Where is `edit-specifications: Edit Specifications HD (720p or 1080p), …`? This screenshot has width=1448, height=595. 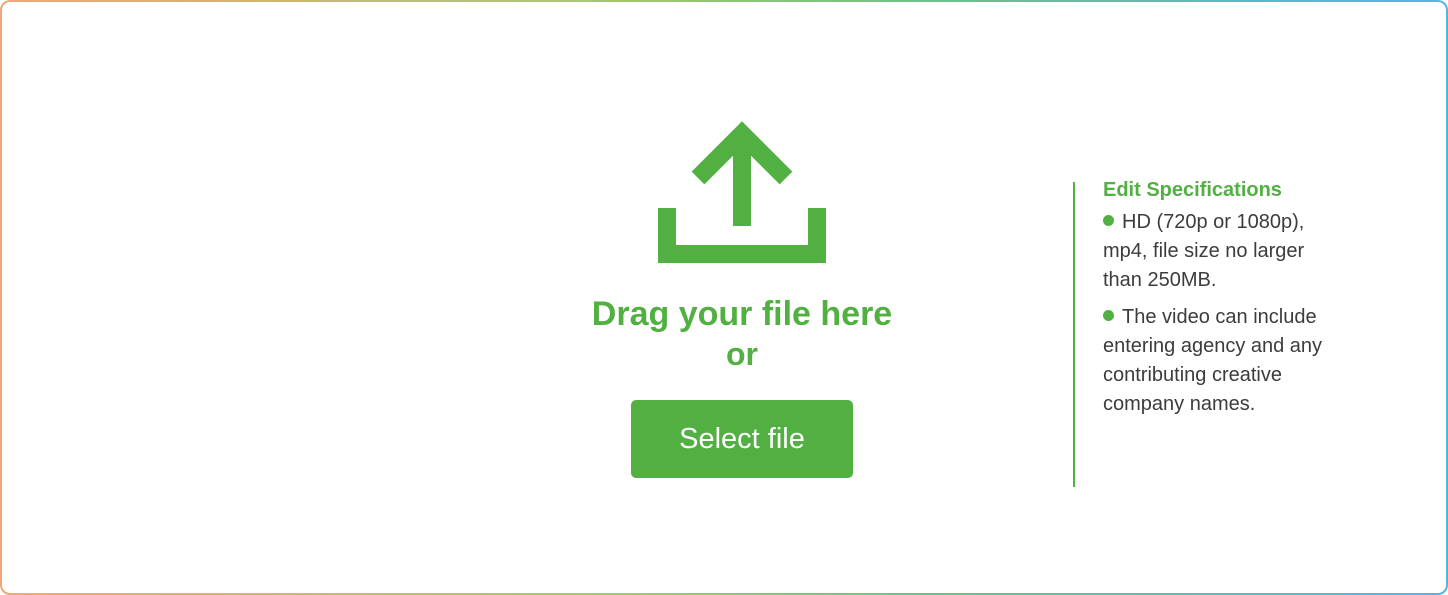
edit-specifications: Edit Specifications HD (720p or 1080p), … is located at coordinates (1218, 302).